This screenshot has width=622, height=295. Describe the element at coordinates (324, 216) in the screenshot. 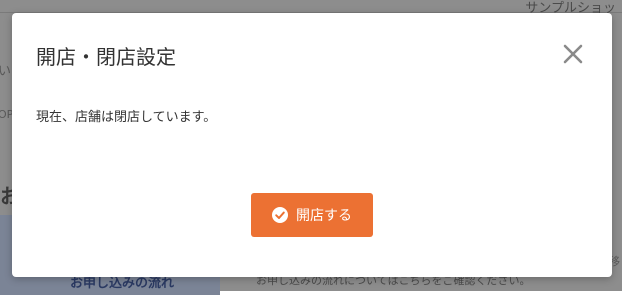

I see `open-store-button-label: 開店する` at that location.